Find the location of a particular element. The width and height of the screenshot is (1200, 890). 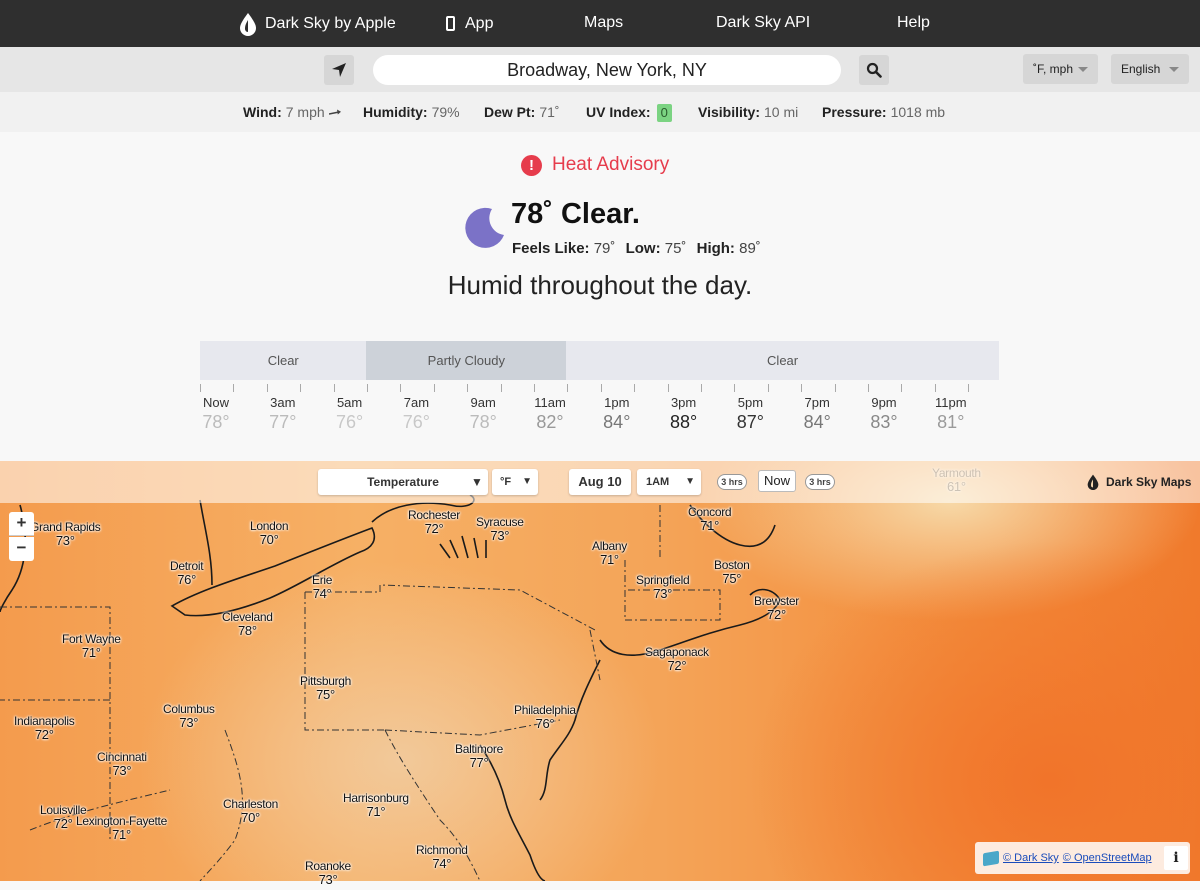

city-name: London is located at coordinates (269, 526).